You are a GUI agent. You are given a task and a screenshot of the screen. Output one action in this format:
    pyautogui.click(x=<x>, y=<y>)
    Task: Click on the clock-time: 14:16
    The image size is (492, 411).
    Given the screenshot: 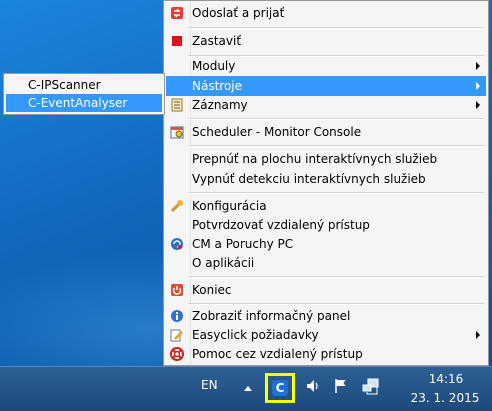 What is the action you would take?
    pyautogui.click(x=446, y=379)
    